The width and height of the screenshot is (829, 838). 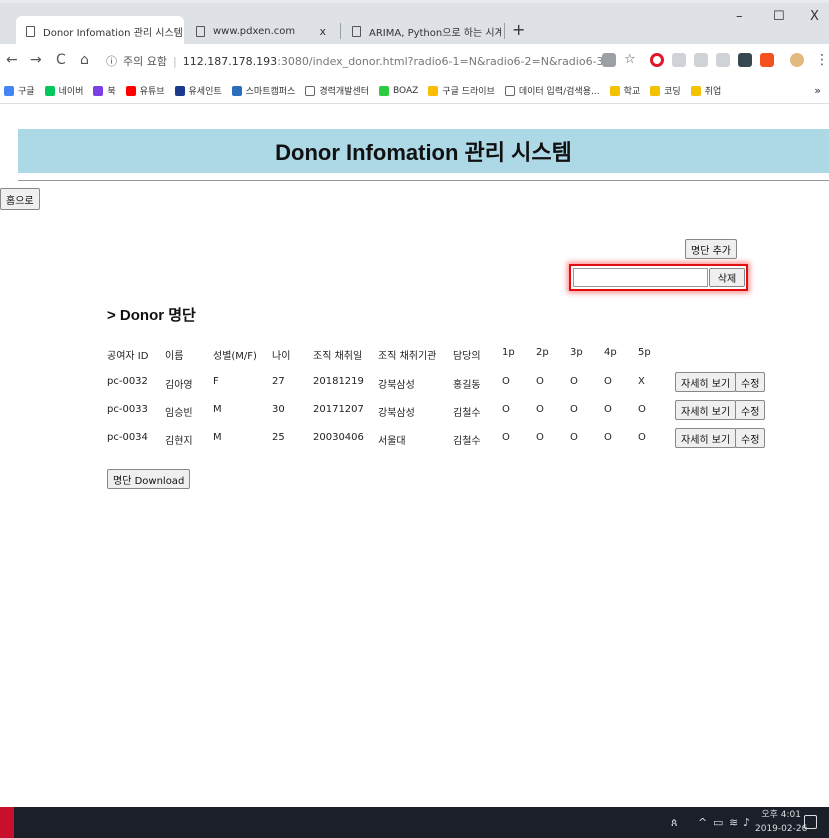 I want to click on notification-icon, so click(x=810, y=822).